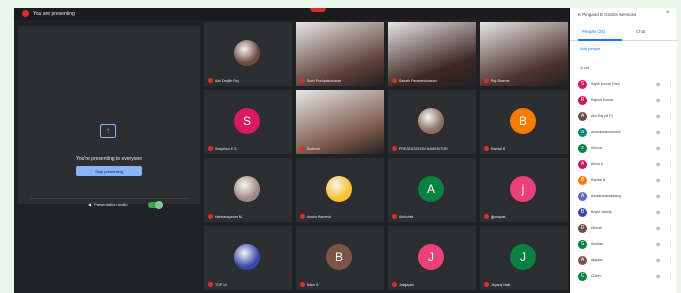 The image size is (681, 293). What do you see at coordinates (406, 216) in the screenshot?
I see `participant-name-text: Abhishek` at bounding box center [406, 216].